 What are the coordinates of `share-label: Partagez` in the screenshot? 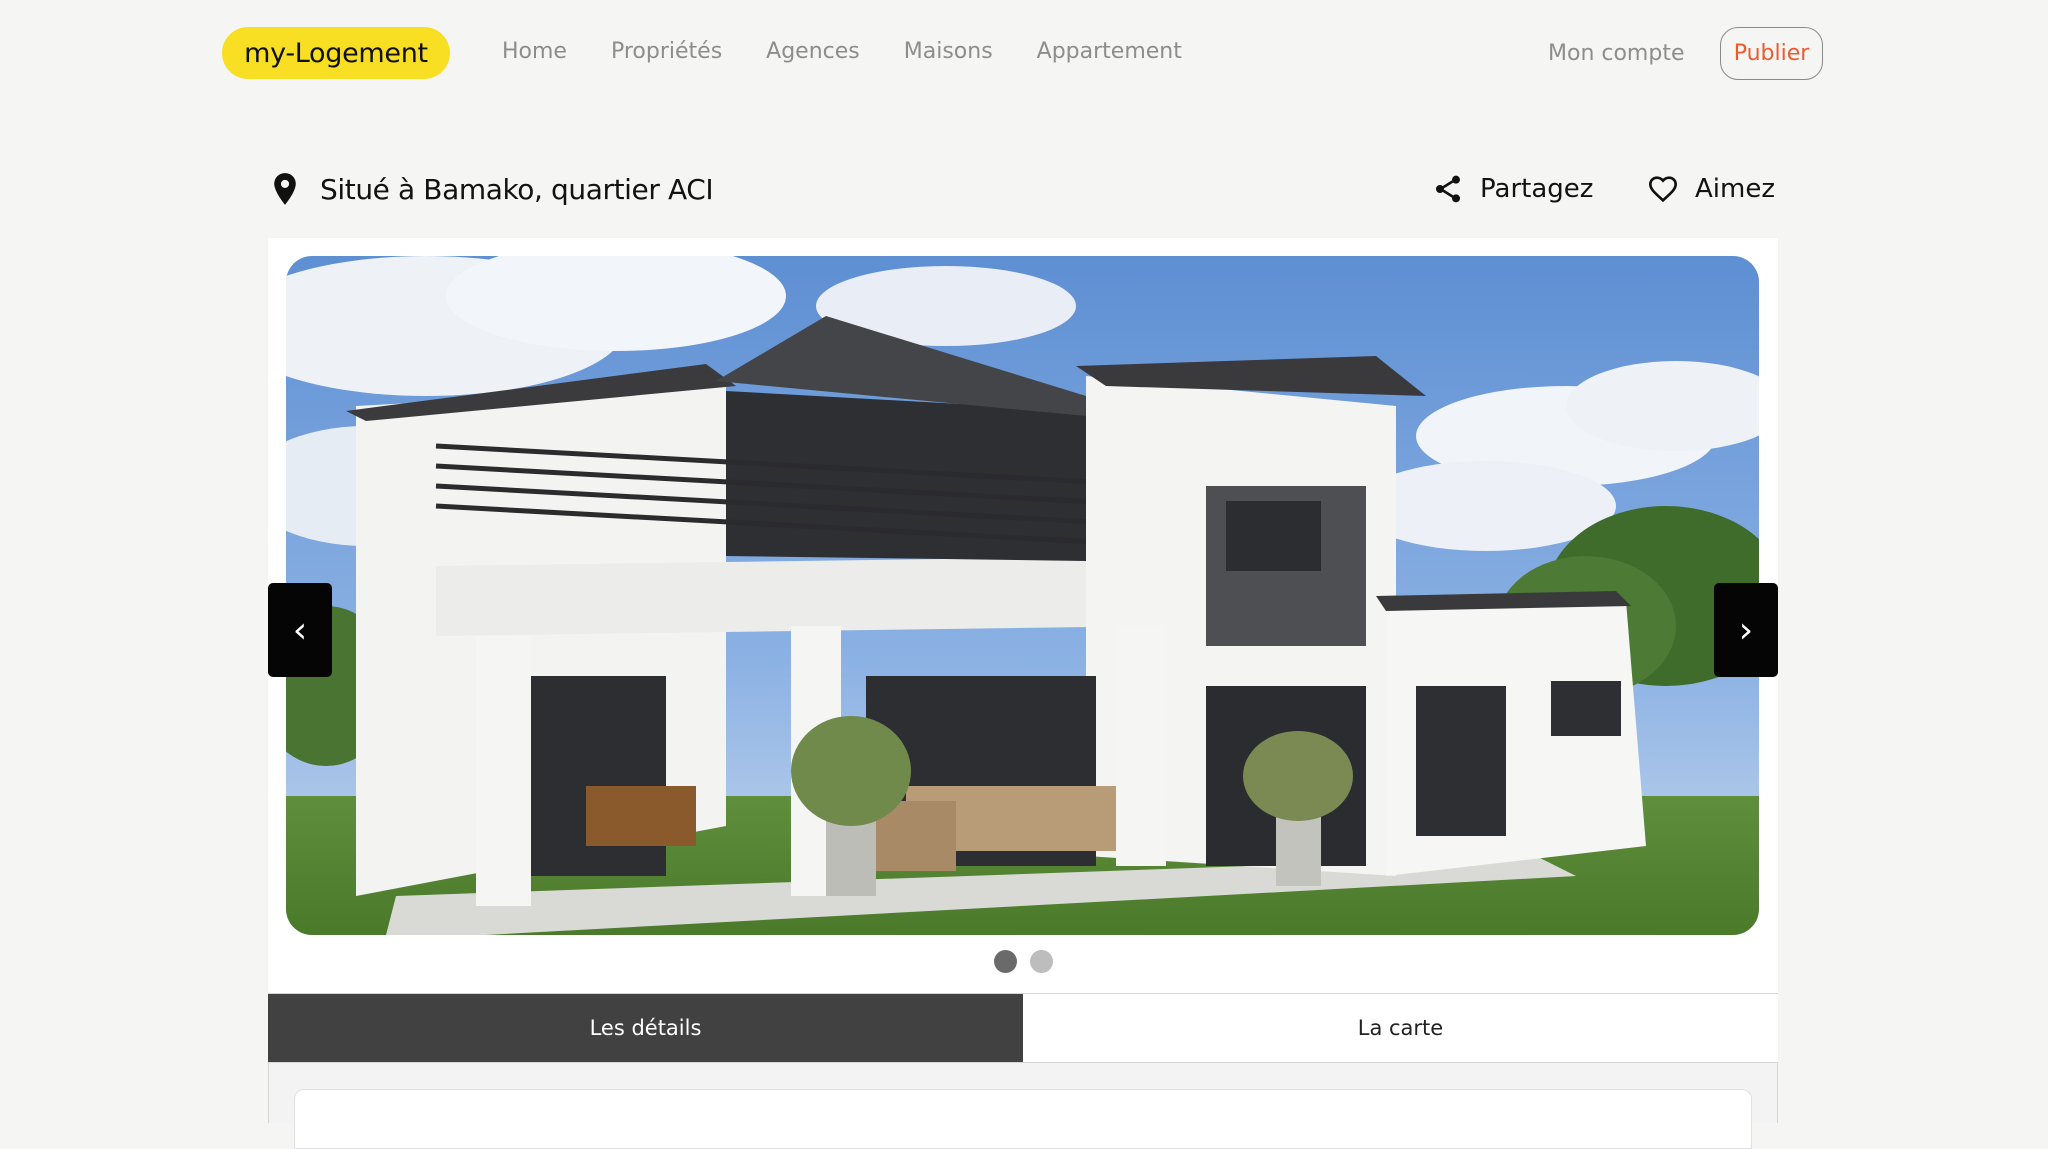 It's located at (1537, 189).